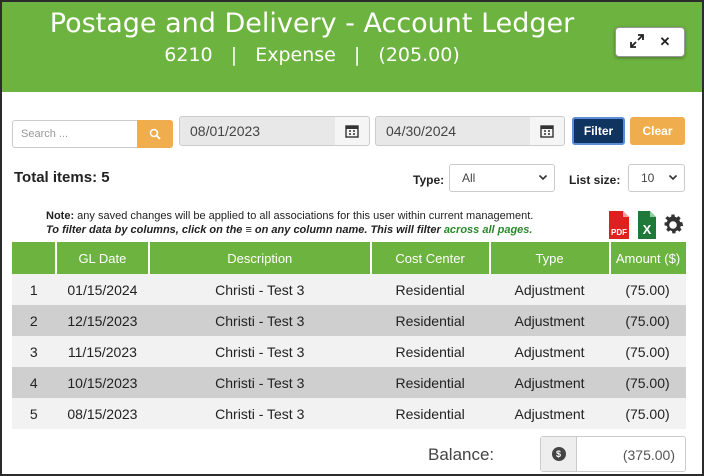 This screenshot has width=704, height=476. Describe the element at coordinates (461, 454) in the screenshot. I see `balance-label: Balance:` at that location.